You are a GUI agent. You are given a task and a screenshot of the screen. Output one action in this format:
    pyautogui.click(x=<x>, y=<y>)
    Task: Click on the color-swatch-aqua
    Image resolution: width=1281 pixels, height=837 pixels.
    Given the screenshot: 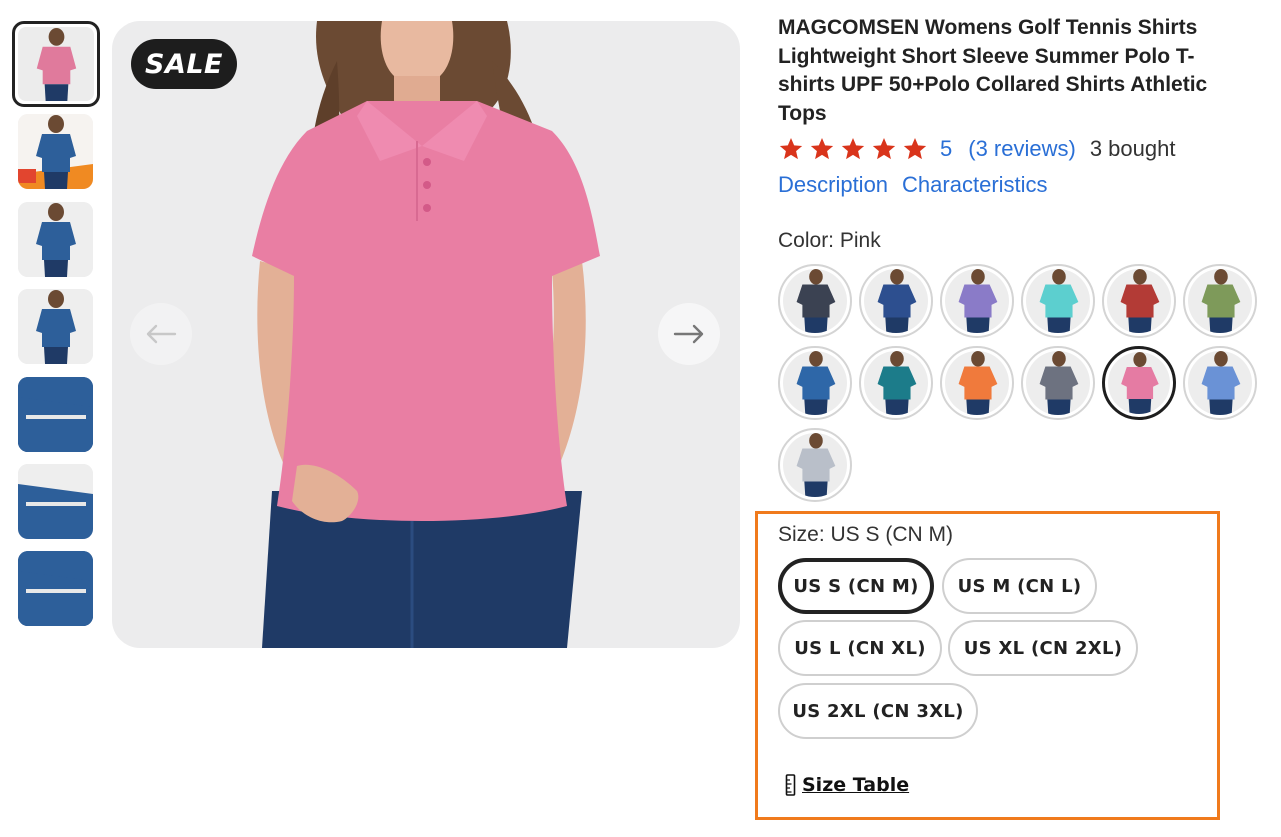 What is the action you would take?
    pyautogui.click(x=1058, y=301)
    